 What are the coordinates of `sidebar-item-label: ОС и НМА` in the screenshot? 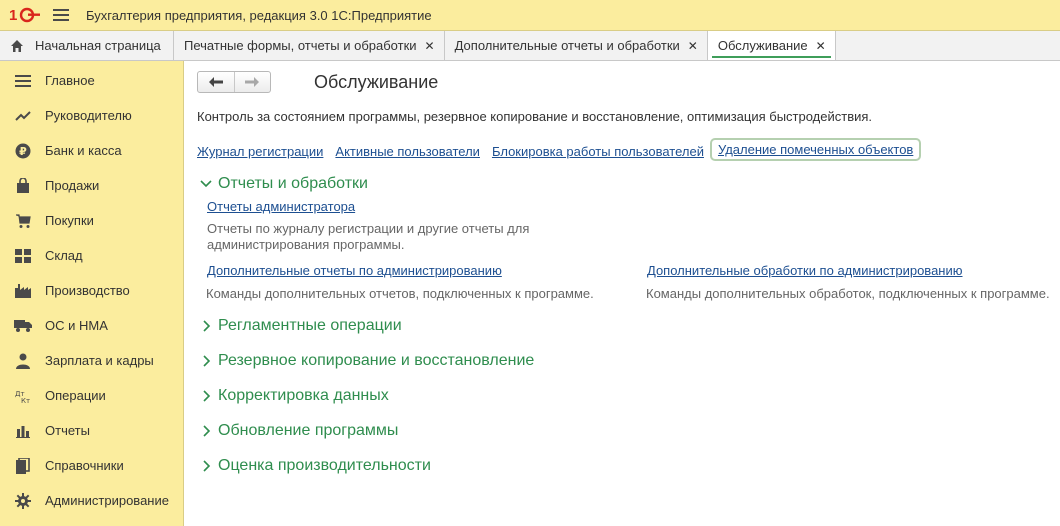 It's located at (76, 325).